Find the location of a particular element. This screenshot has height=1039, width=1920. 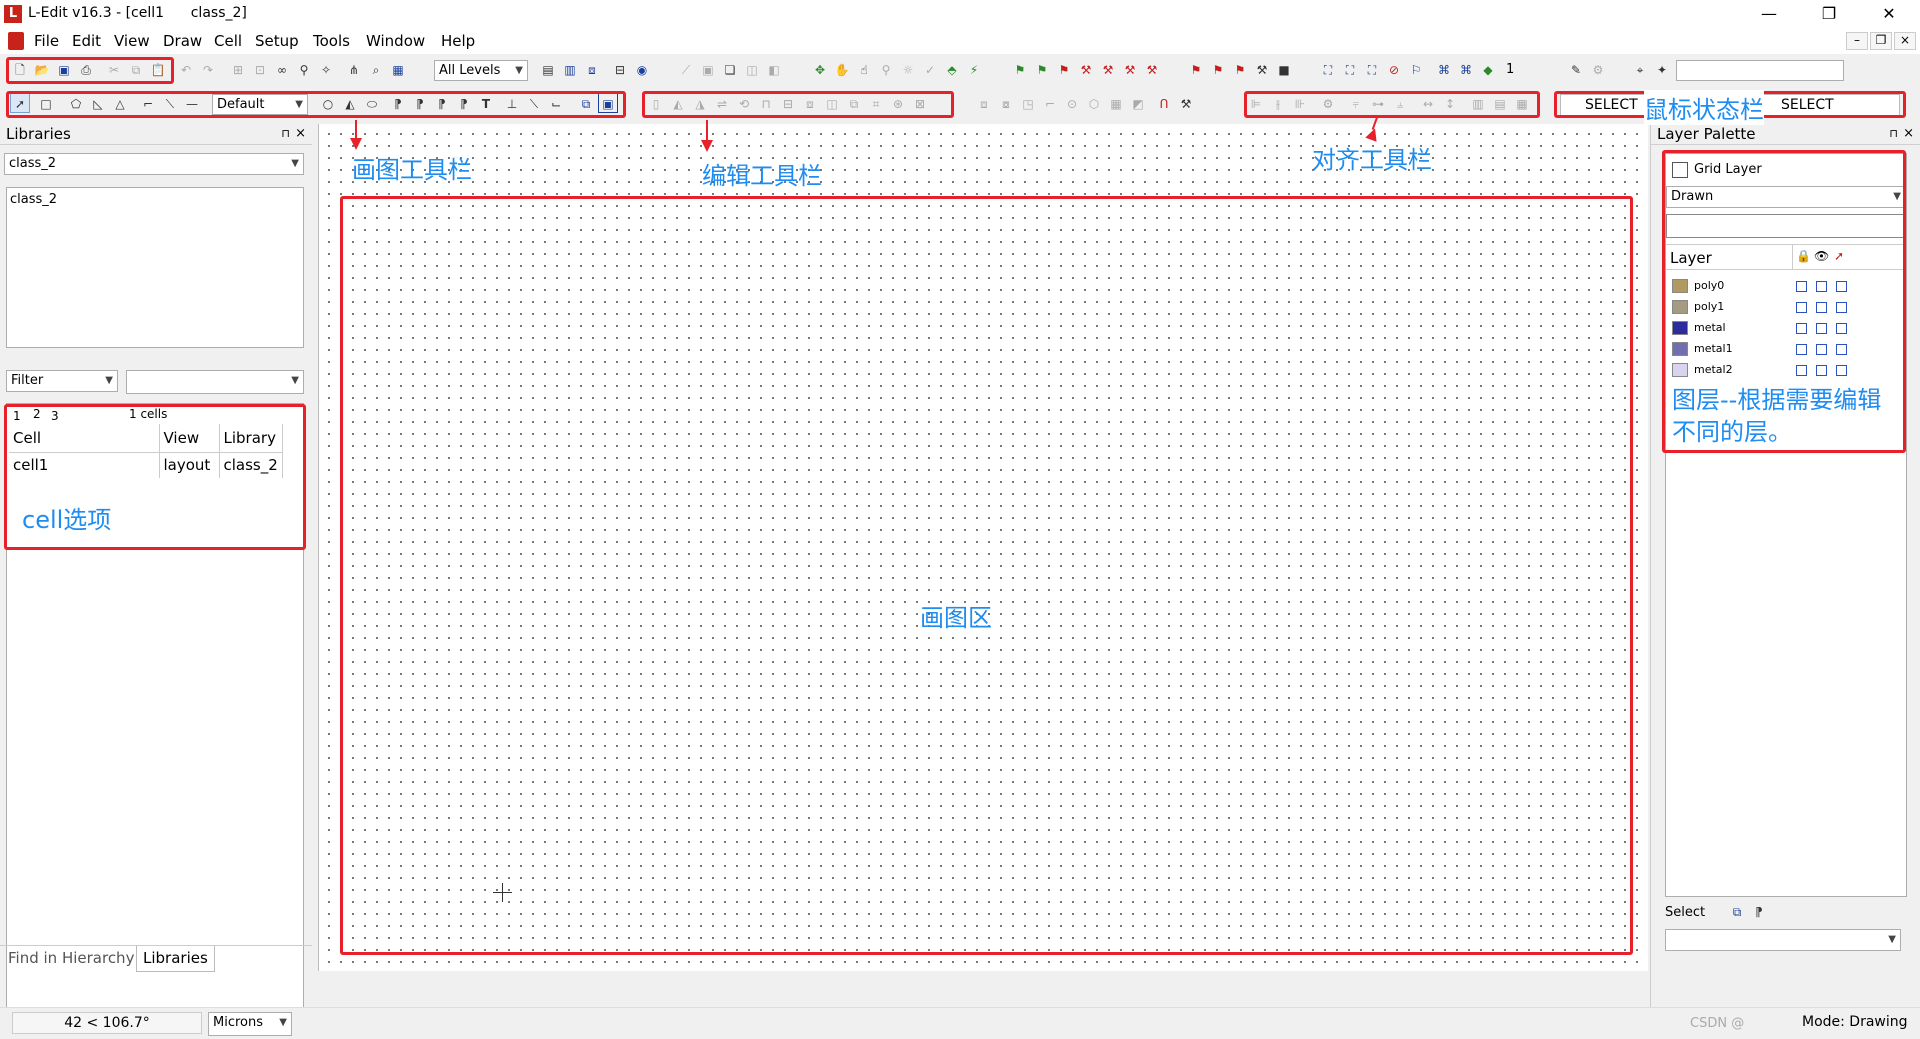

edit-end-icon: ⊠ is located at coordinates (920, 103).